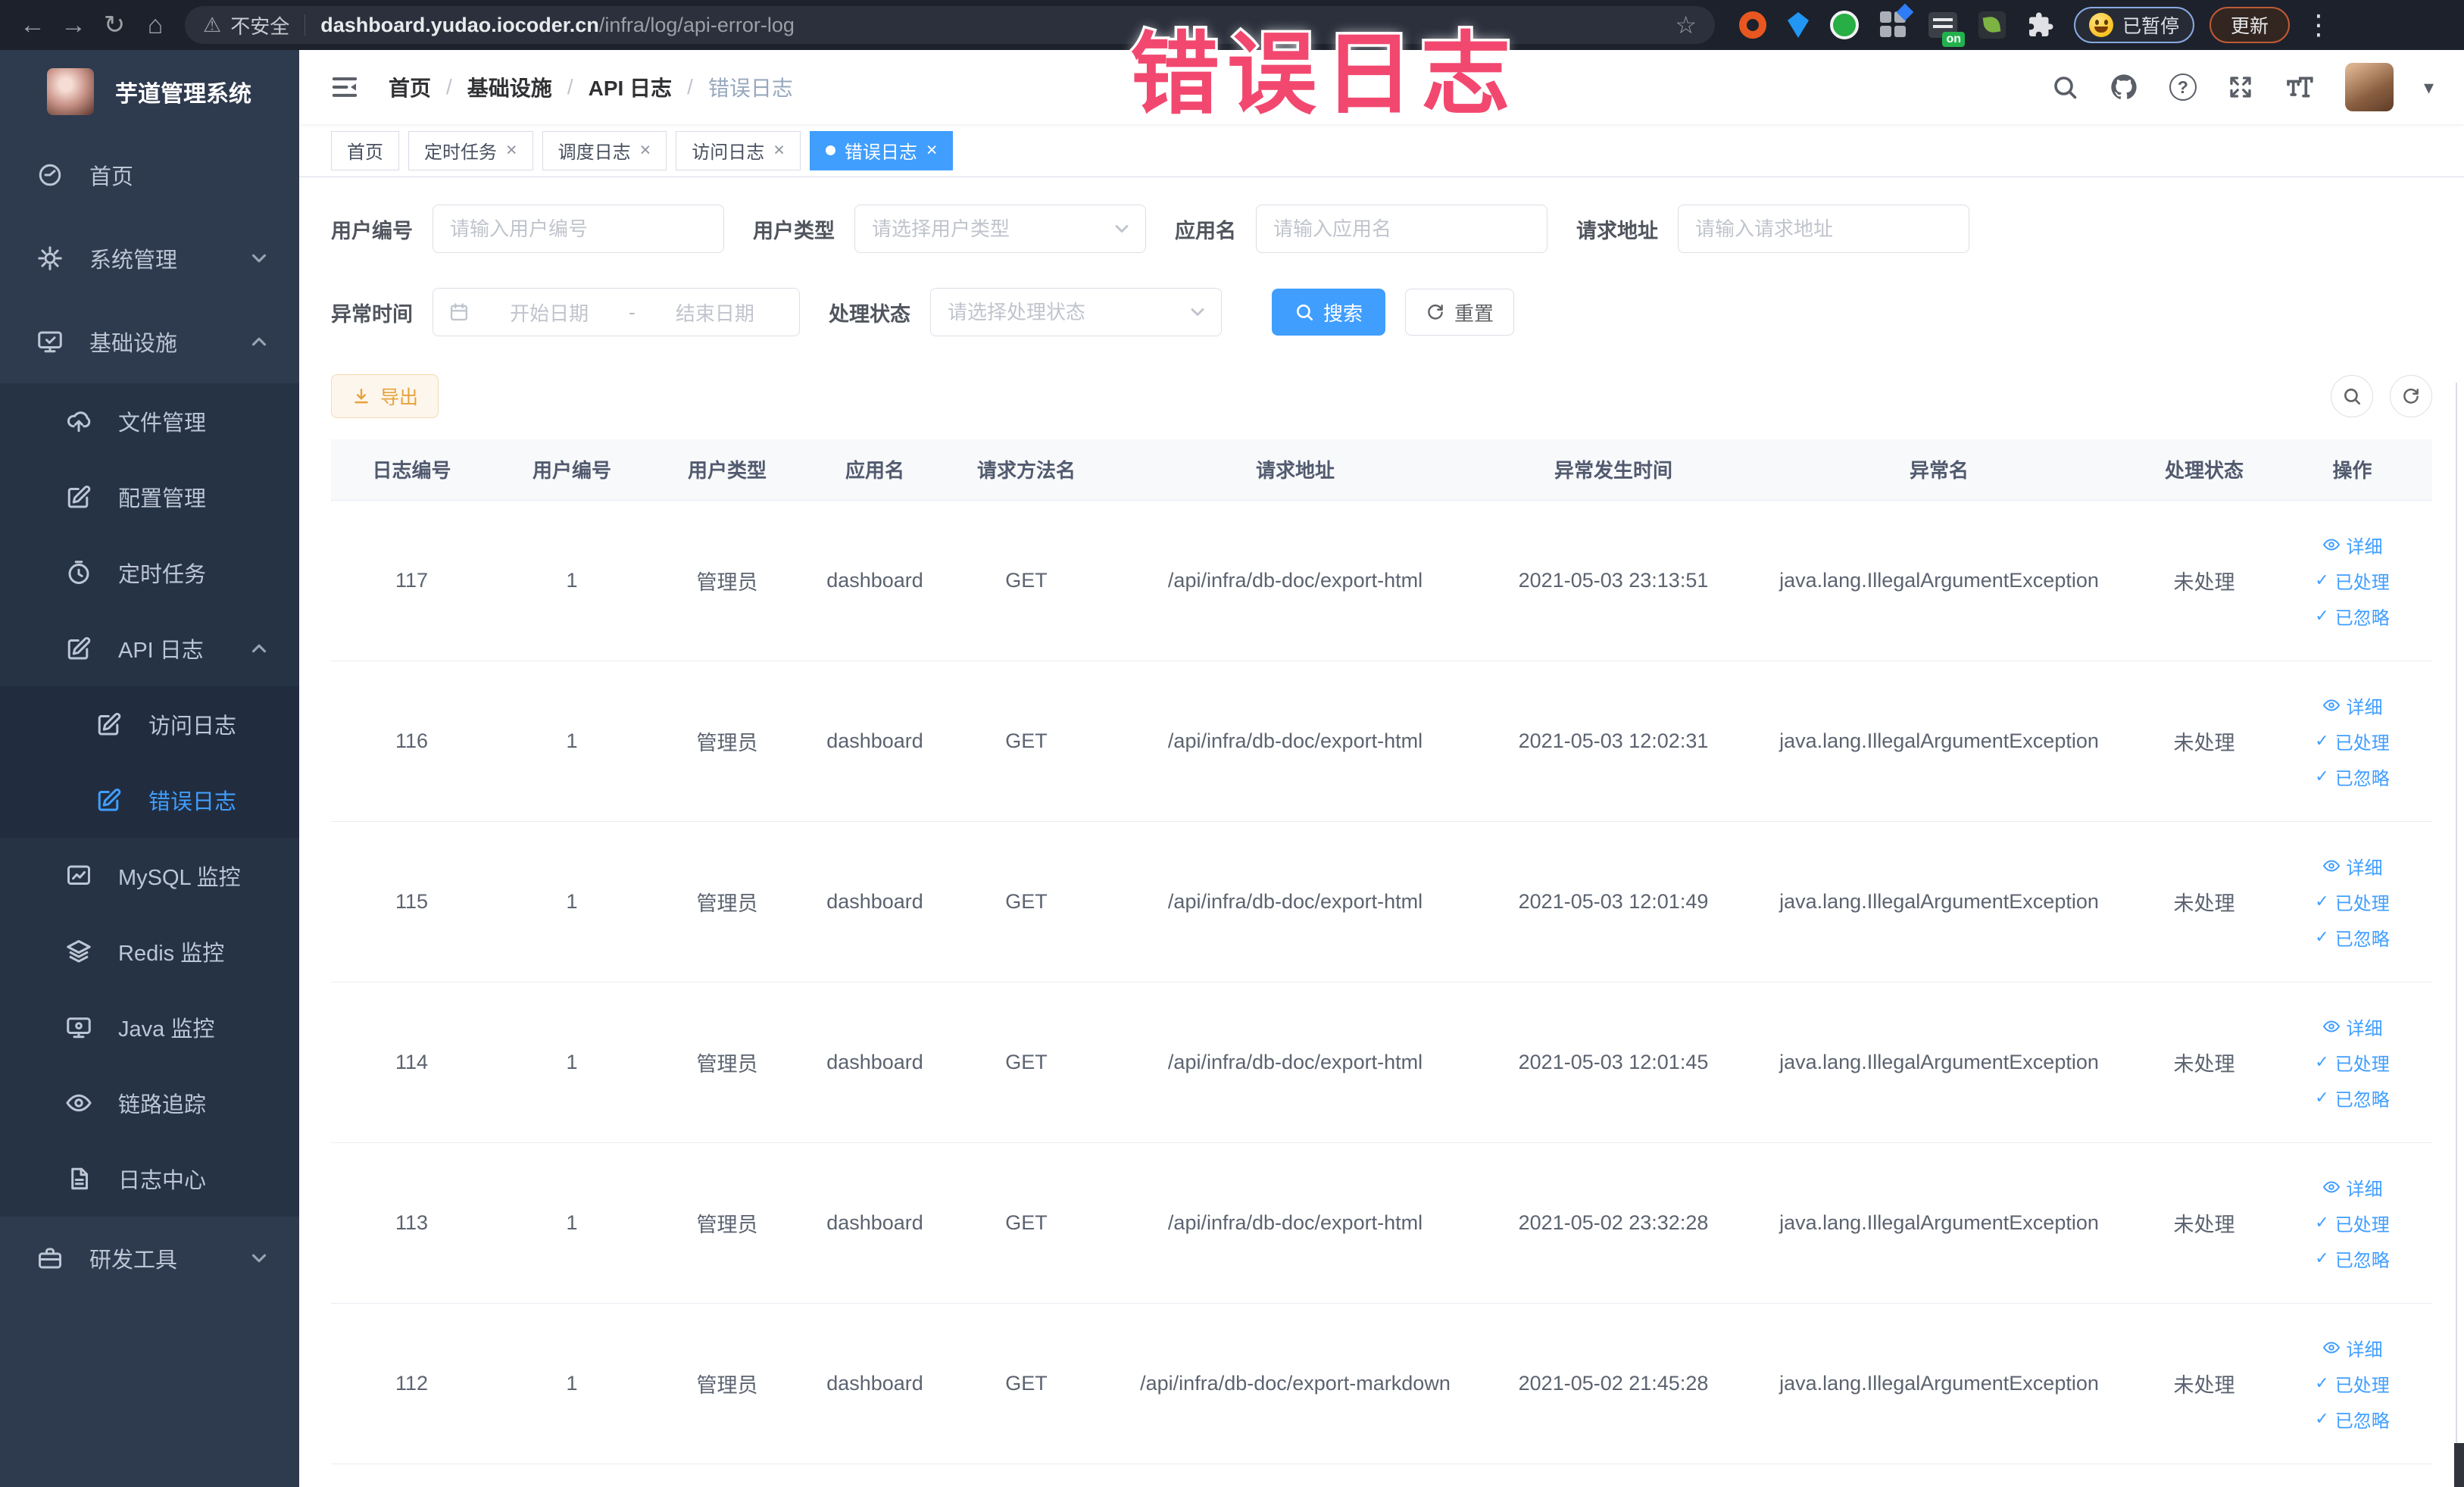 The height and width of the screenshot is (1487, 2464). What do you see at coordinates (875, 470) in the screenshot?
I see `col-app-name: 应用名` at bounding box center [875, 470].